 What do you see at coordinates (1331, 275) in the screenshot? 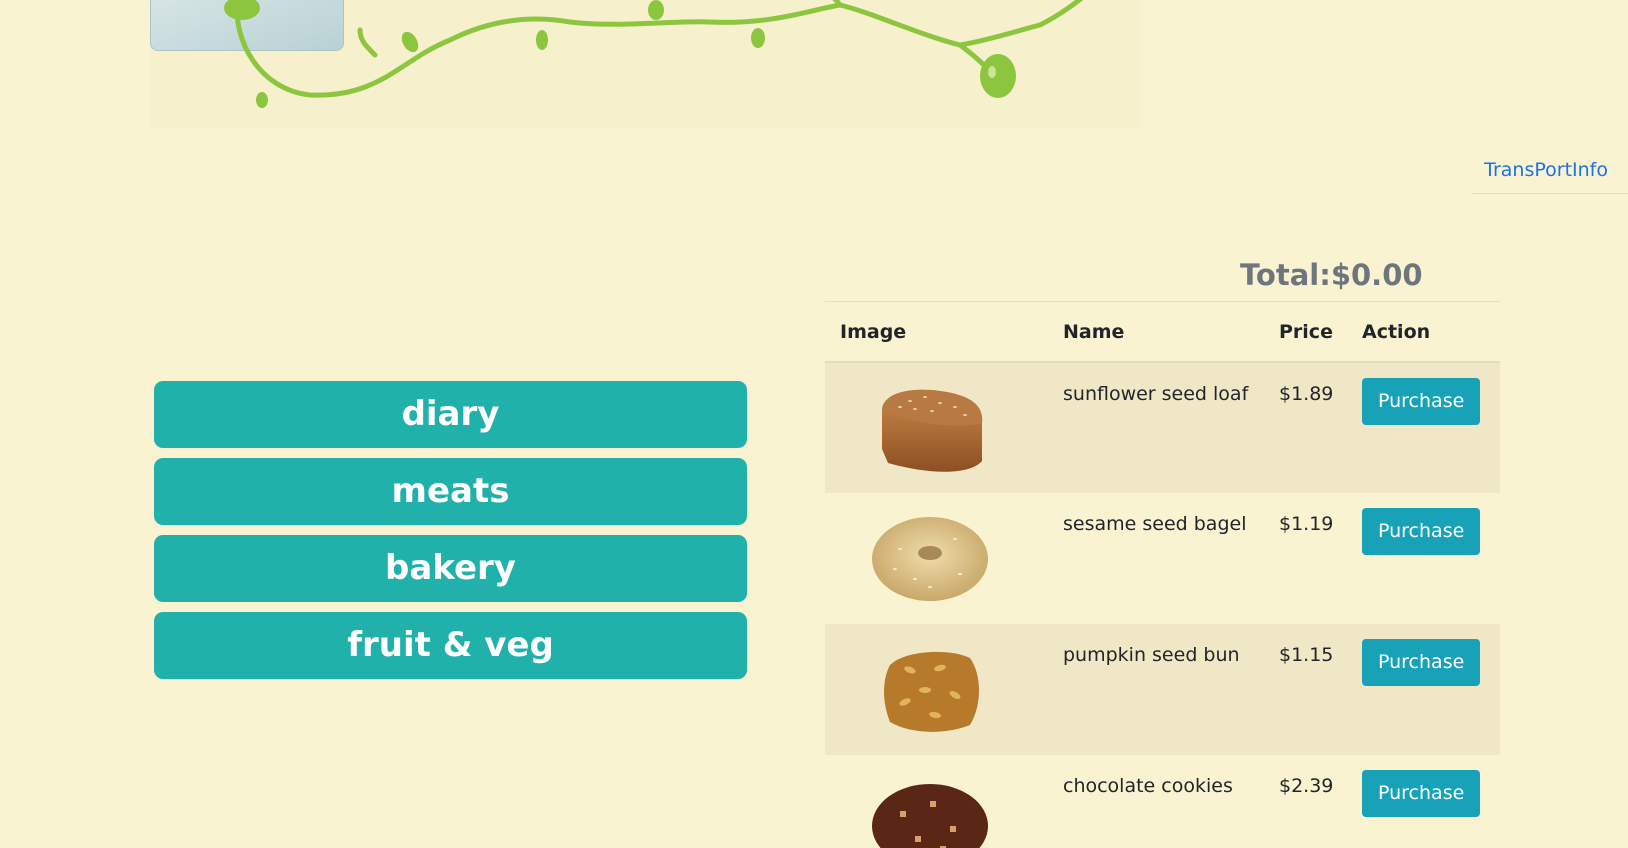
I see `cart-total: Total:$0.00` at bounding box center [1331, 275].